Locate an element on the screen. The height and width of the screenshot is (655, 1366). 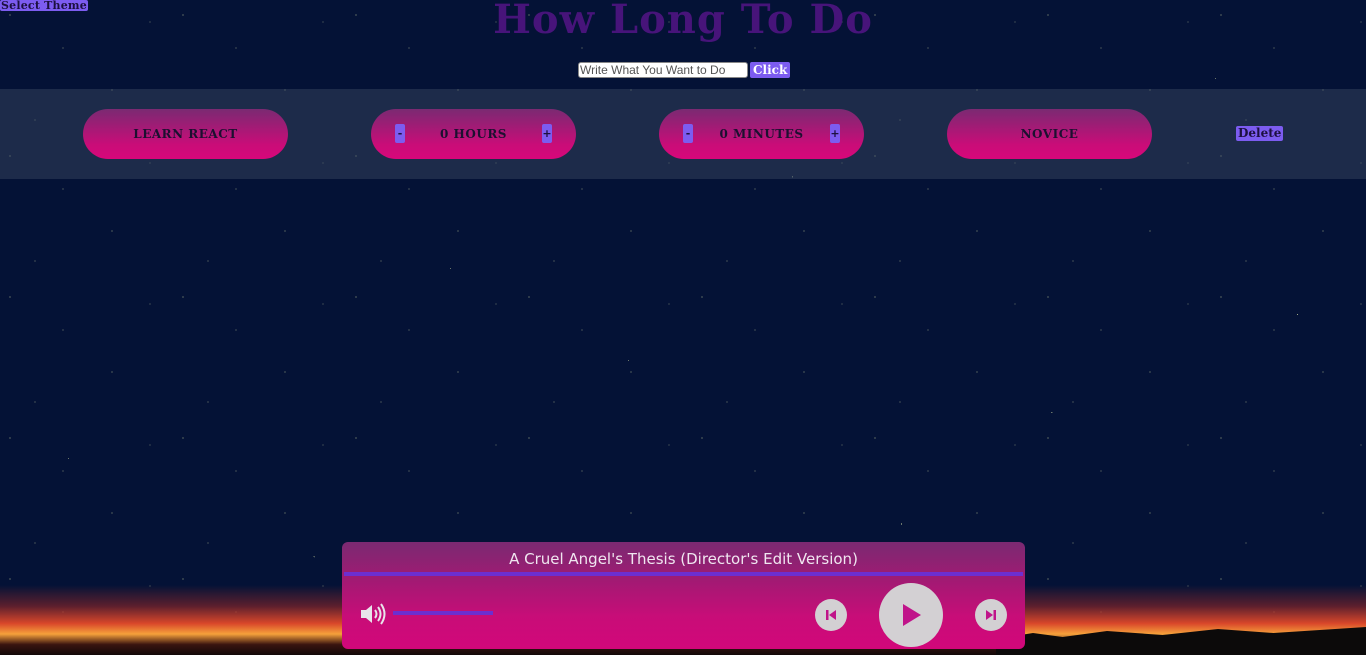
task-input is located at coordinates (663, 70).